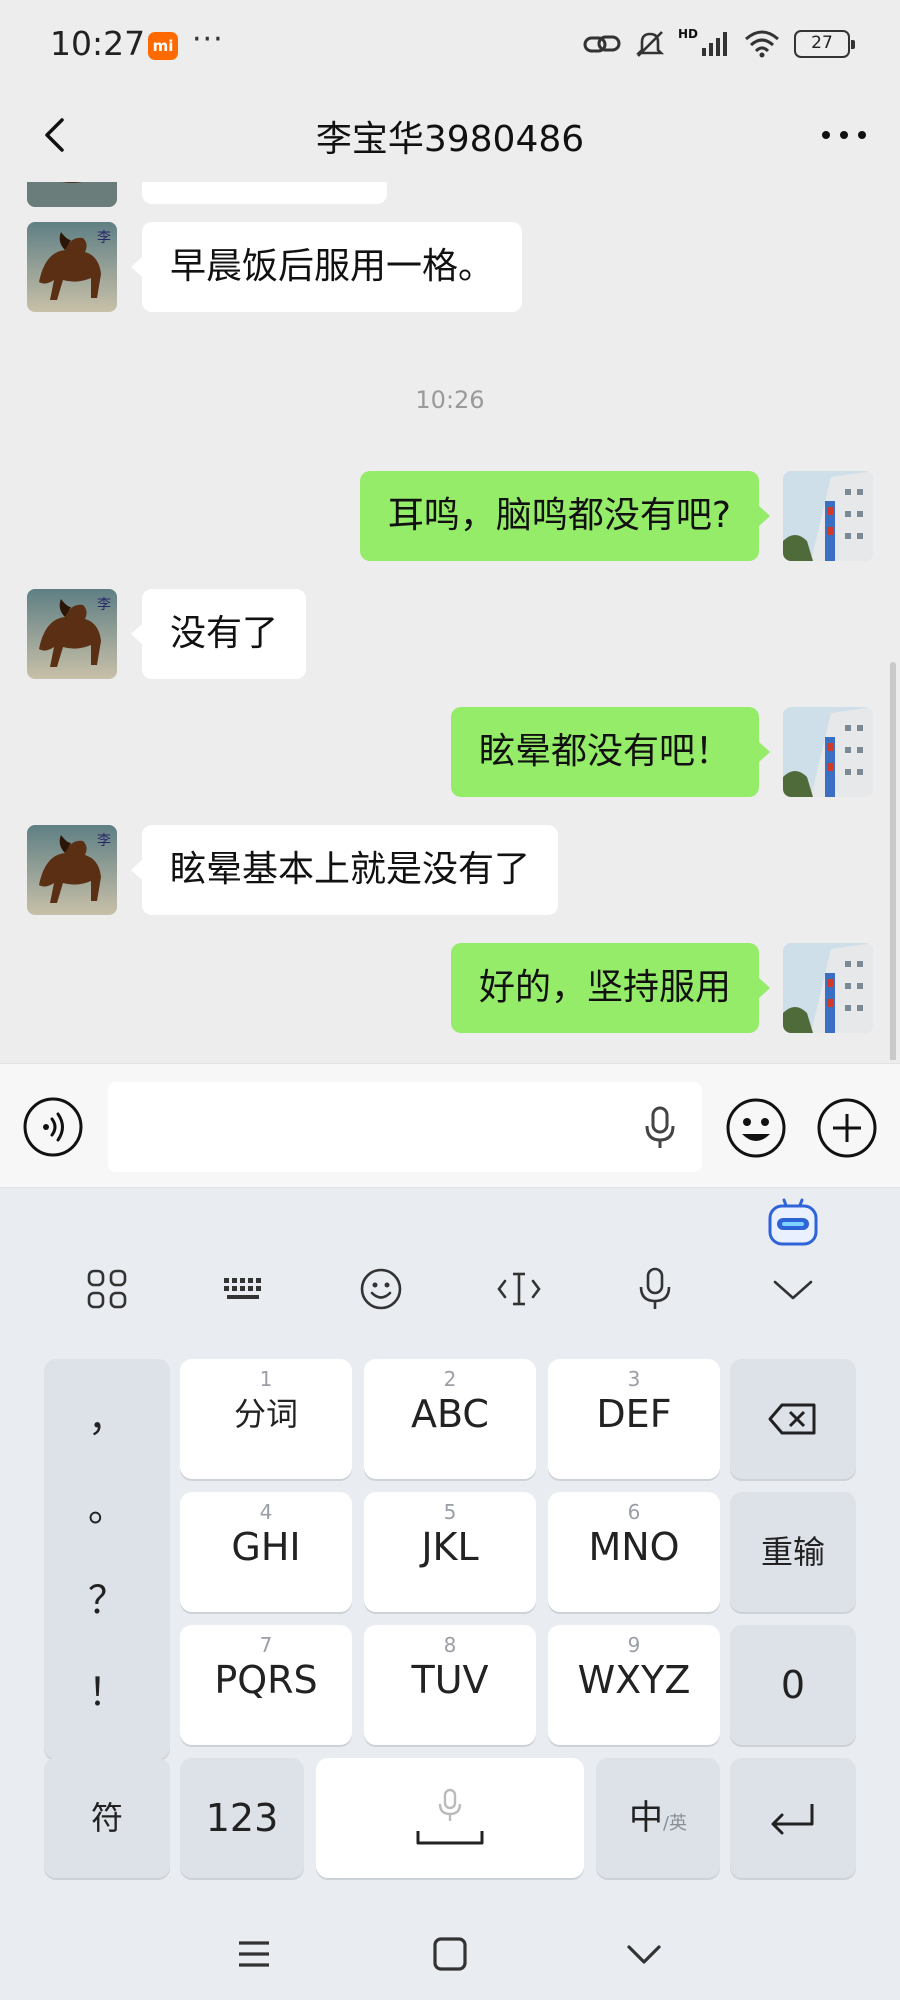  Describe the element at coordinates (824, 44) in the screenshot. I see `battery-icon: 27` at that location.